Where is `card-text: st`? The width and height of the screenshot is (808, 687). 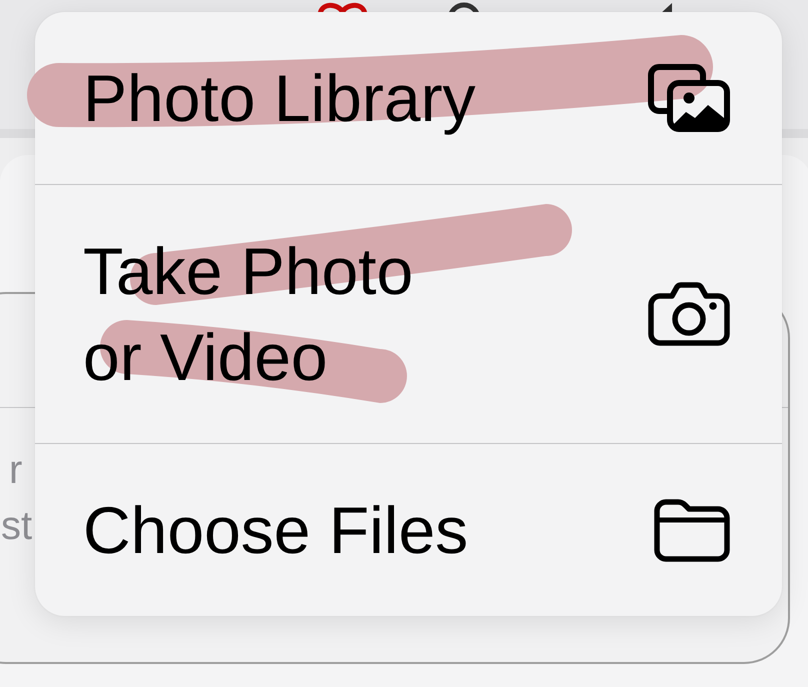
card-text: st is located at coordinates (16, 526).